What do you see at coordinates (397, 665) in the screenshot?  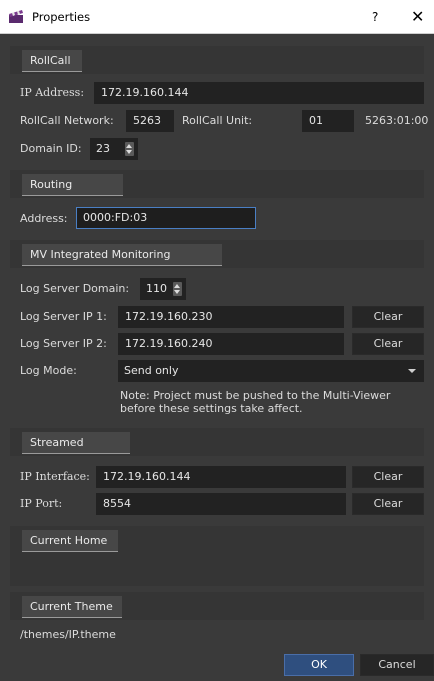 I see `cancel-button: Cancel` at bounding box center [397, 665].